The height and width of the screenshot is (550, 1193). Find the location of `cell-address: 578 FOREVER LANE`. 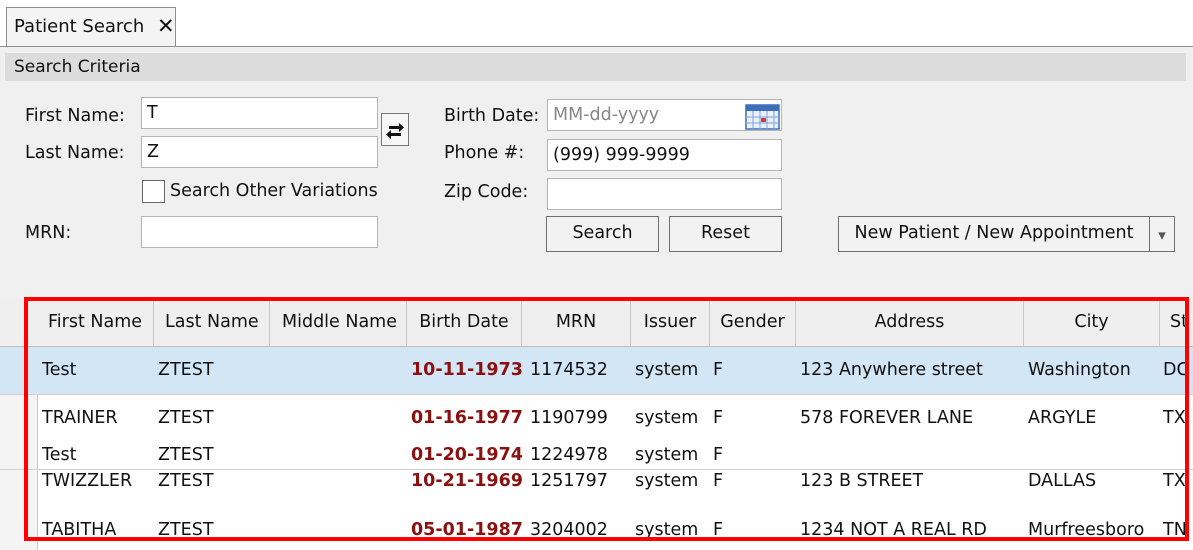

cell-address: 578 FOREVER LANE is located at coordinates (887, 418).